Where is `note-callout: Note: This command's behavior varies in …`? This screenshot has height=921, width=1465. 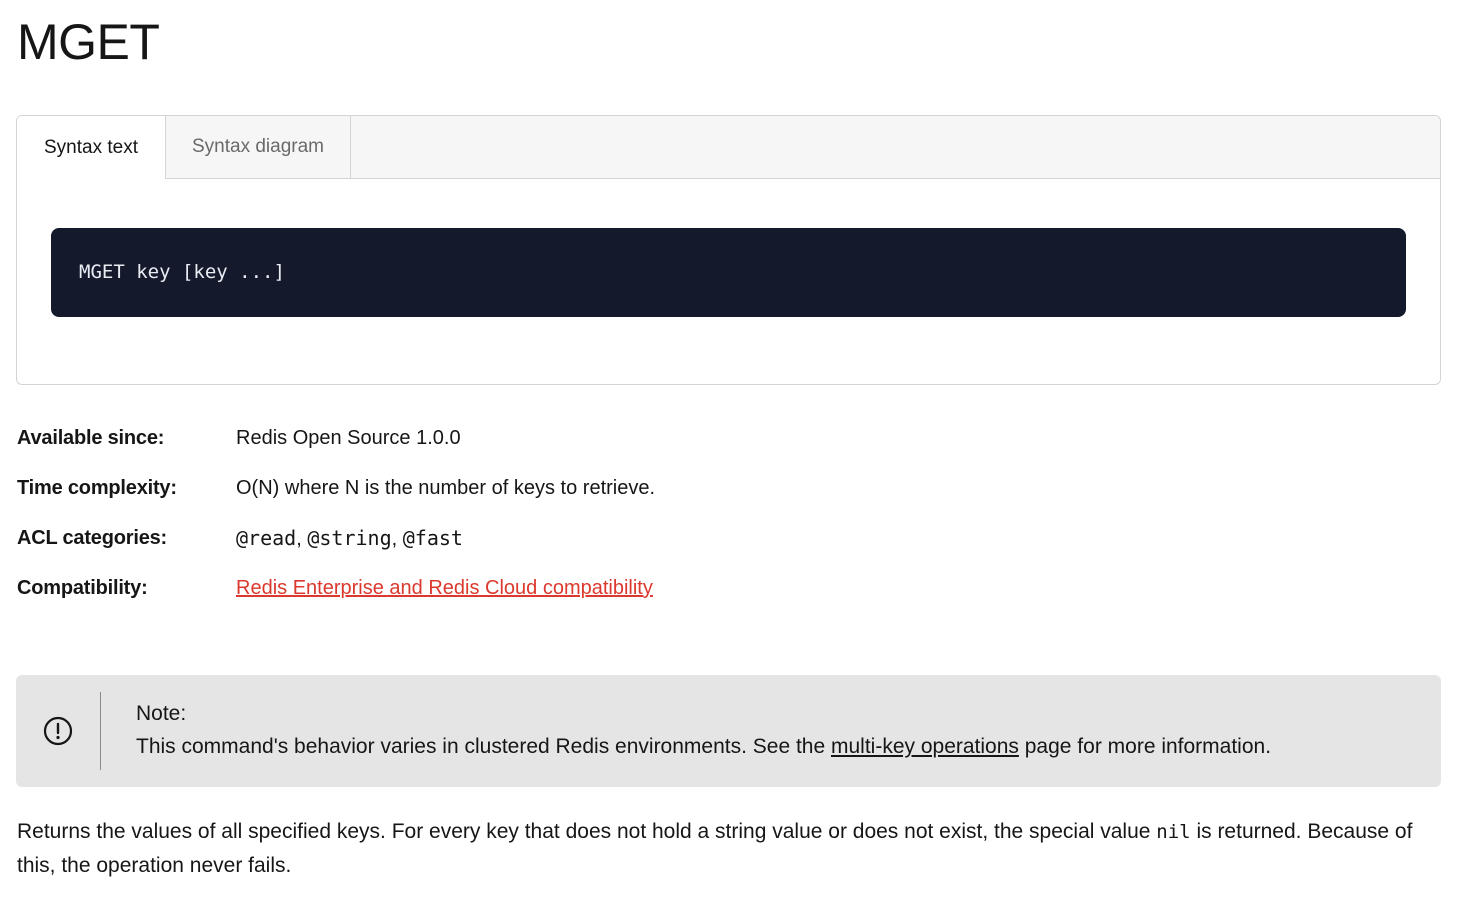
note-callout: Note: This command's behavior varies in … is located at coordinates (728, 731).